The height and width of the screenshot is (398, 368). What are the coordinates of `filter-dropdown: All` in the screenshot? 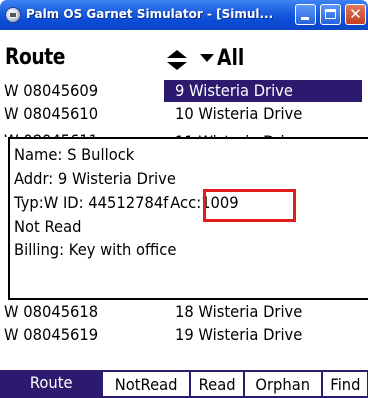 It's located at (224, 58).